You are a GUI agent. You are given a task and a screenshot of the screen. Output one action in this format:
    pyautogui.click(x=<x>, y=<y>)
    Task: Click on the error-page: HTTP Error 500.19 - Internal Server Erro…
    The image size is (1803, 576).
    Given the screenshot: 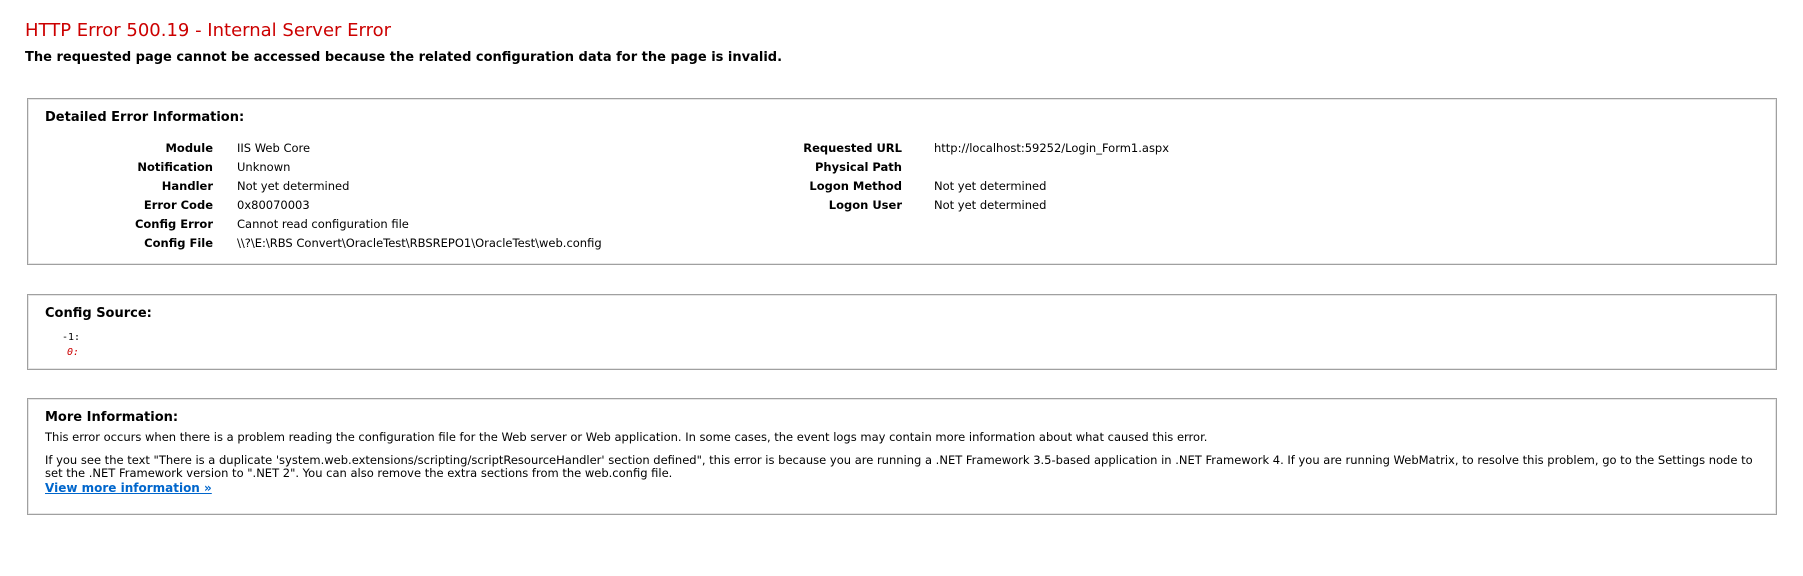 What is the action you would take?
    pyautogui.click(x=901, y=33)
    